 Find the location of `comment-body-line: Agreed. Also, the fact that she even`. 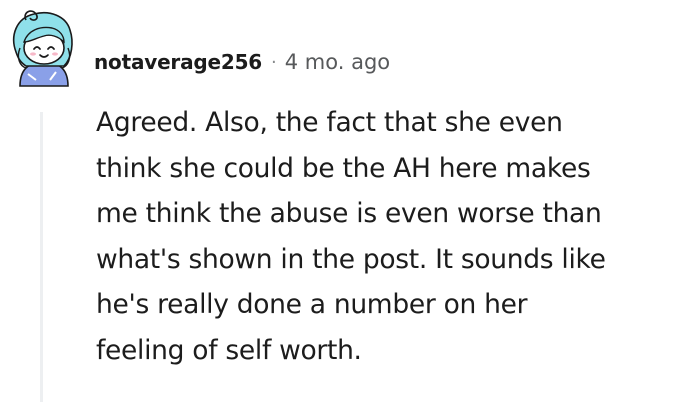

comment-body-line: Agreed. Also, the fact that she even is located at coordinates (329, 122).